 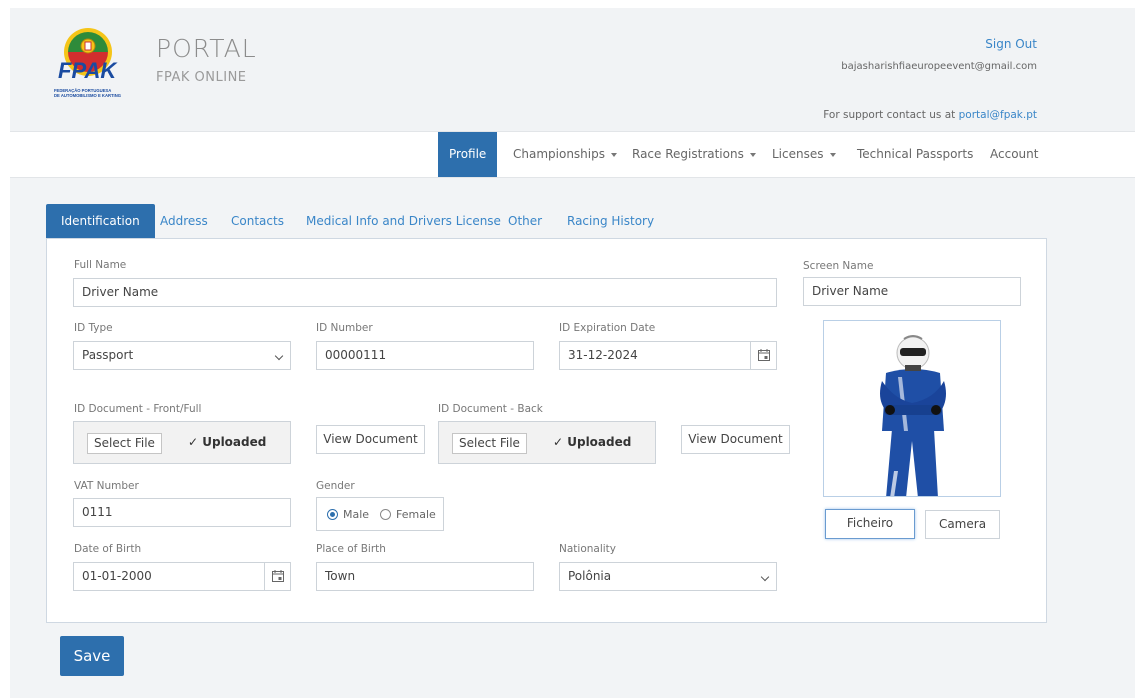 What do you see at coordinates (490, 409) in the screenshot?
I see `id-back-label: ID Document - Back` at bounding box center [490, 409].